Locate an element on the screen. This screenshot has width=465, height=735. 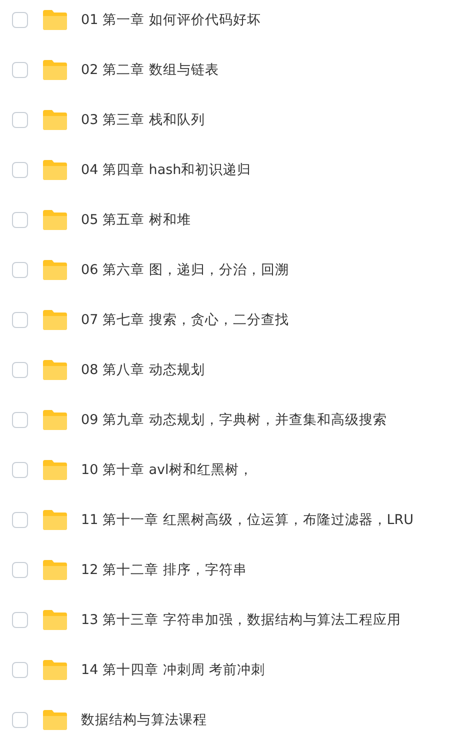
folder-name: 07 第七章 搜索，贪心，二分查找 is located at coordinates (185, 320).